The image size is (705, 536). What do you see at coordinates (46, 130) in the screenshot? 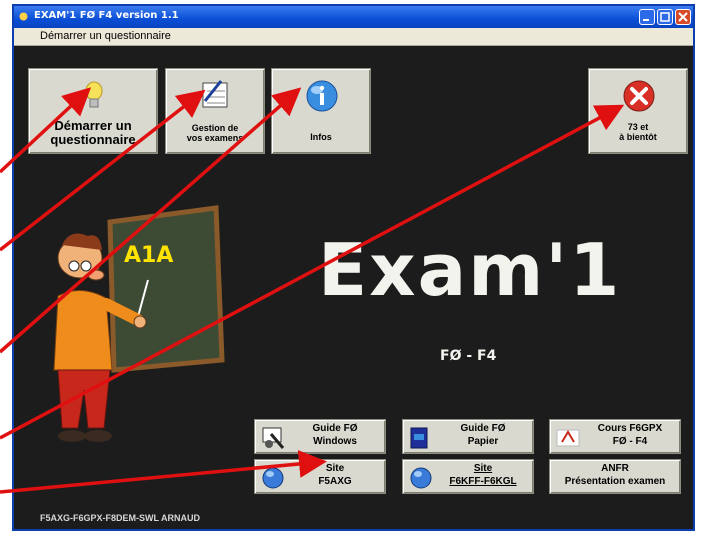
I see `arrow-start` at bounding box center [46, 130].